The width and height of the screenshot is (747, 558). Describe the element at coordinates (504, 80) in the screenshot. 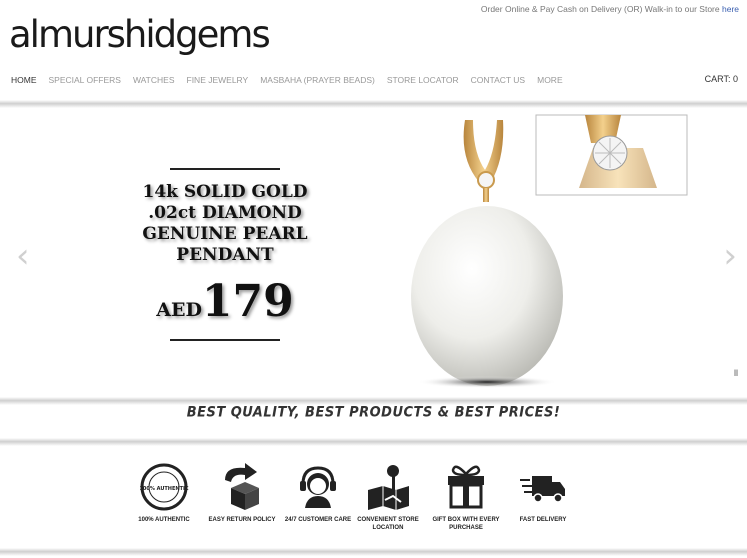

I see `nav-contact-us: CONTACT US` at that location.